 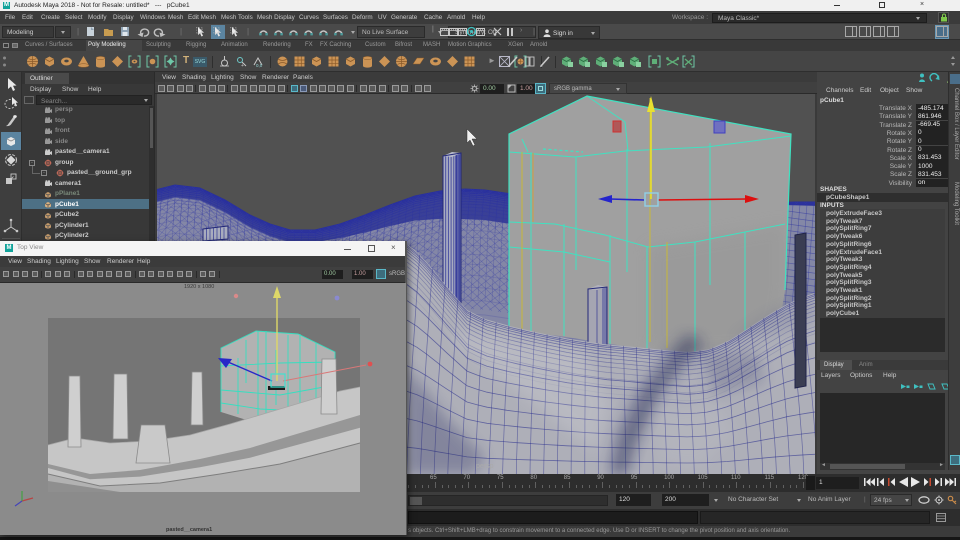 What do you see at coordinates (485, 466) in the screenshot?
I see `svg-text: persp` at bounding box center [485, 466].